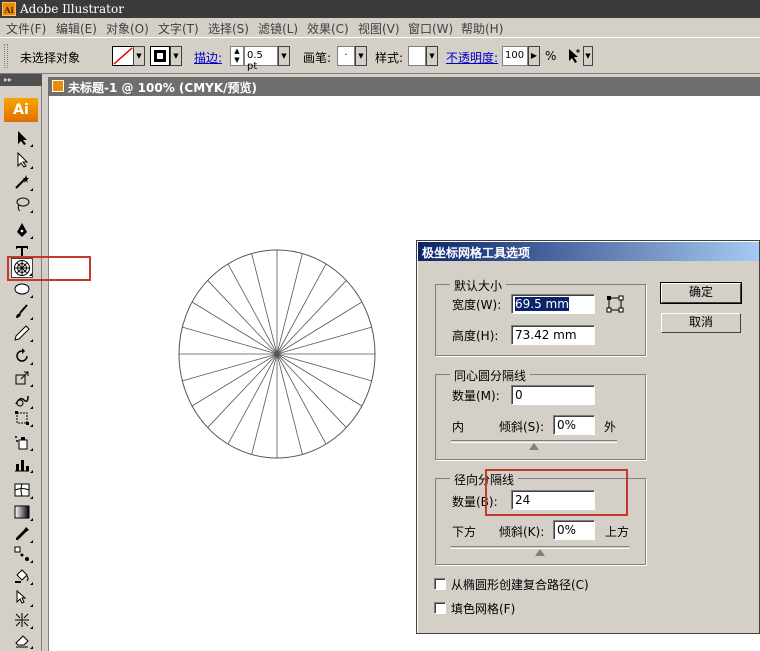 This screenshot has height=651, width=760. What do you see at coordinates (553, 395) in the screenshot?
I see `concentric-count-input: 0` at bounding box center [553, 395].